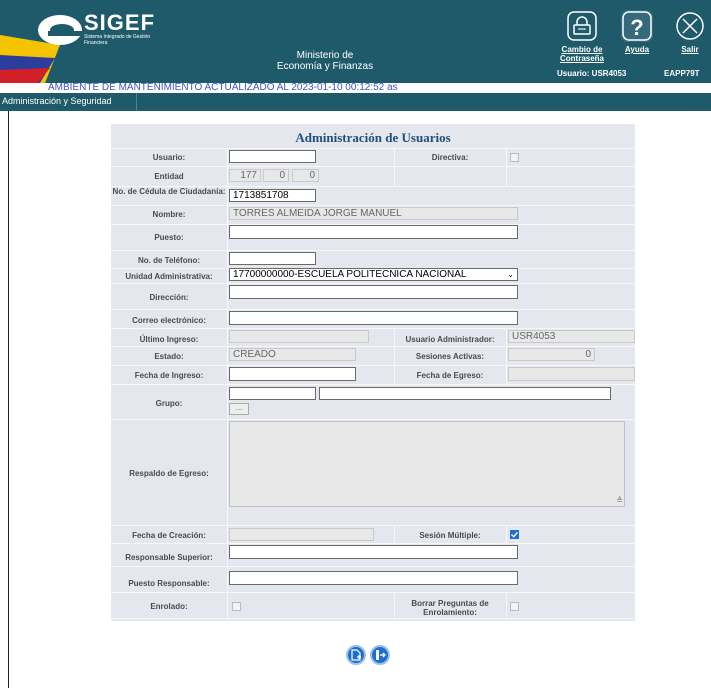  I want to click on fecha-egreso-label: Fecha de Egreso:, so click(450, 375).